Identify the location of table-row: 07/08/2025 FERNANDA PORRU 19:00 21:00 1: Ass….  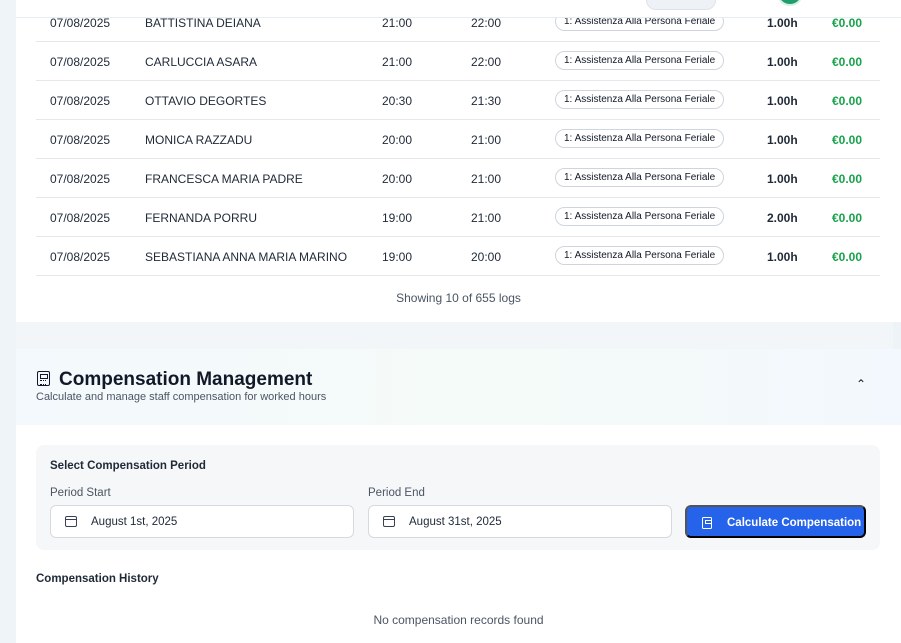
(458, 217).